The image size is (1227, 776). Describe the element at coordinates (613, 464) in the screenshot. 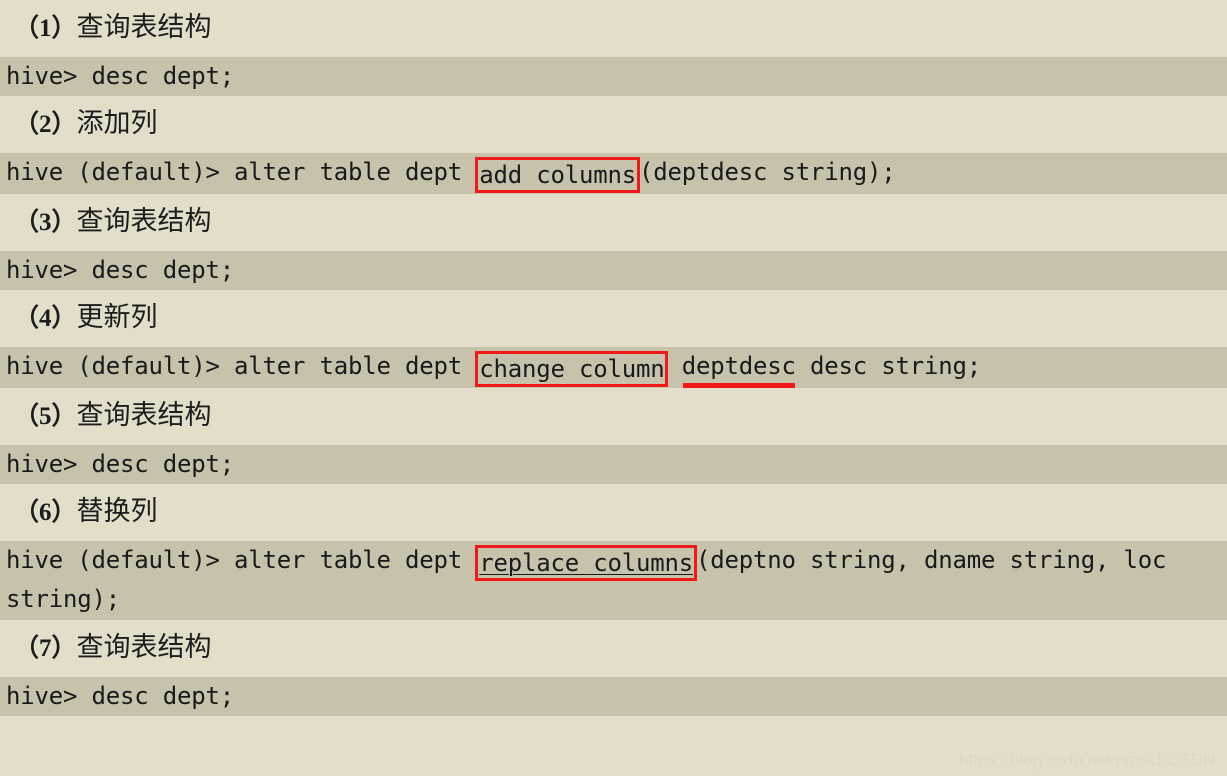

I see `code-block-5: hive> desc dept;` at that location.